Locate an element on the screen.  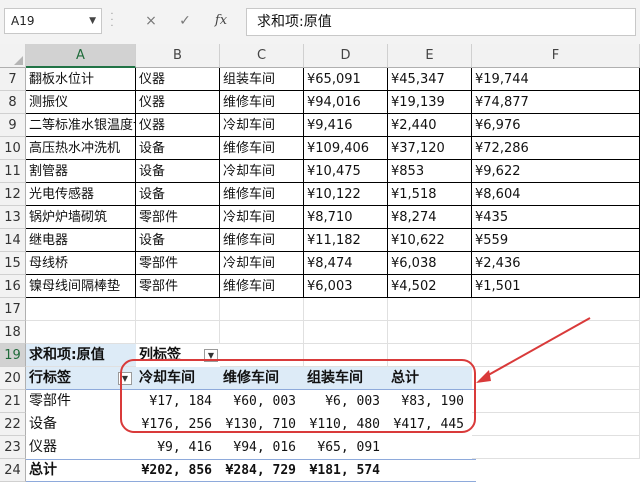
table-cell: ¥10,122 is located at coordinates (346, 194).